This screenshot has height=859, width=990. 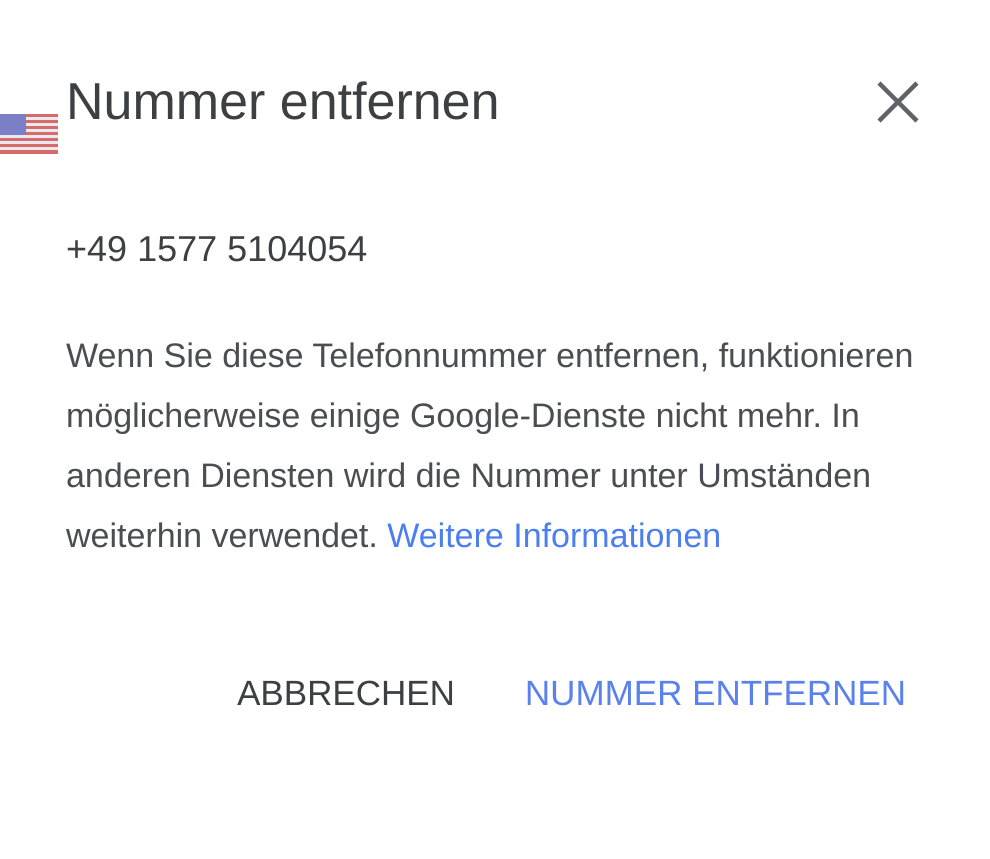 I want to click on more-info-link: Weitere Informationen, so click(x=554, y=536).